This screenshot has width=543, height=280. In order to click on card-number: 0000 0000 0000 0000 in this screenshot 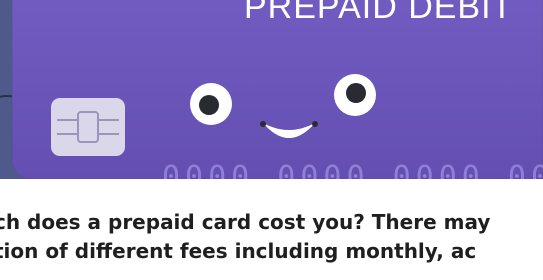, I will do `click(352, 169)`.